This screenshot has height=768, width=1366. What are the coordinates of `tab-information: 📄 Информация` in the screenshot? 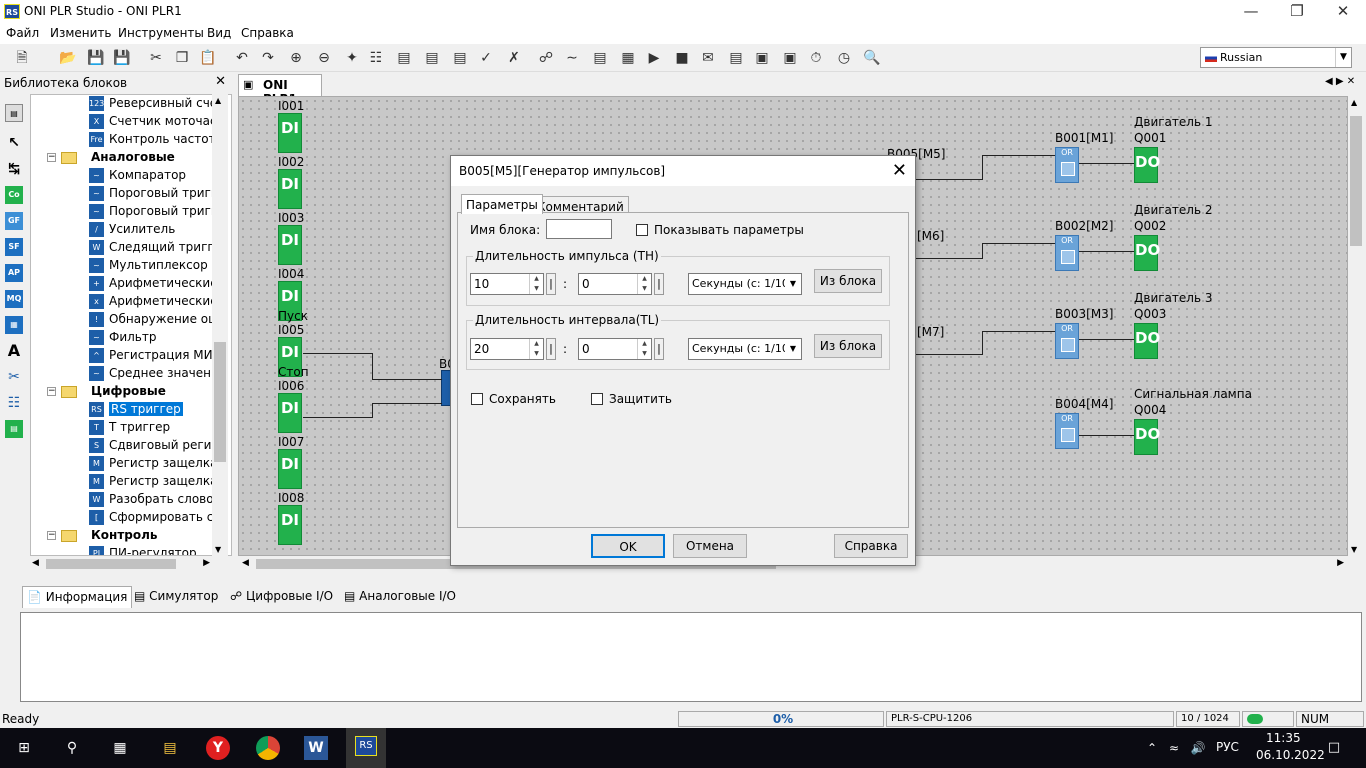 It's located at (77, 597).